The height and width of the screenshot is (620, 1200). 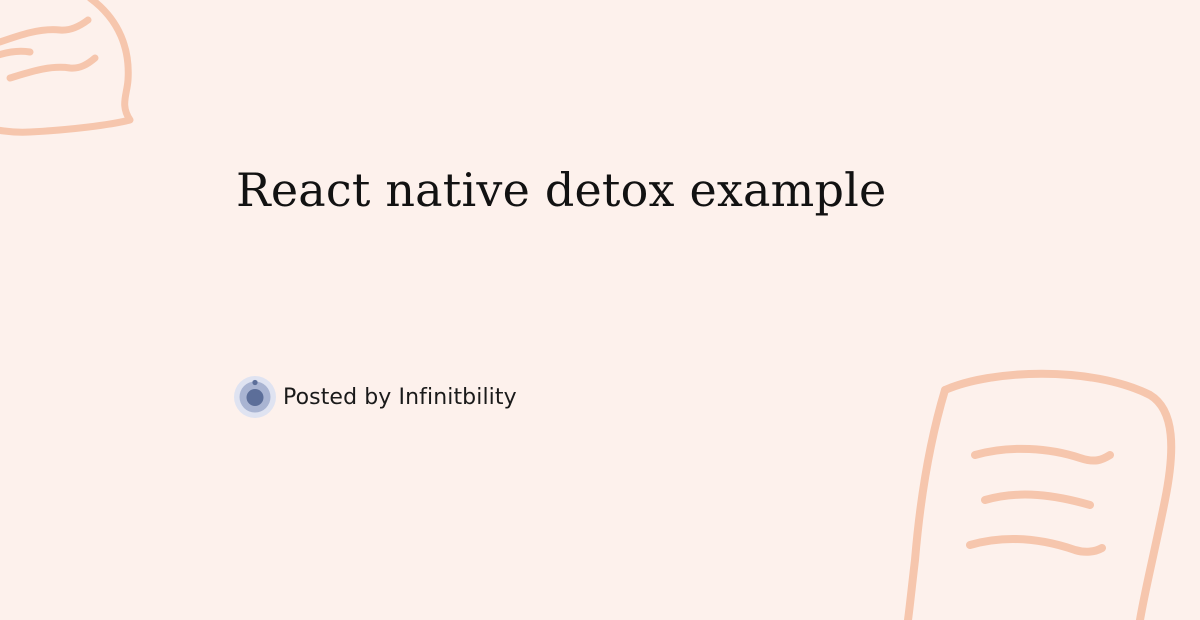 I want to click on author-byline: Posted by Infinitbility, so click(x=375, y=397).